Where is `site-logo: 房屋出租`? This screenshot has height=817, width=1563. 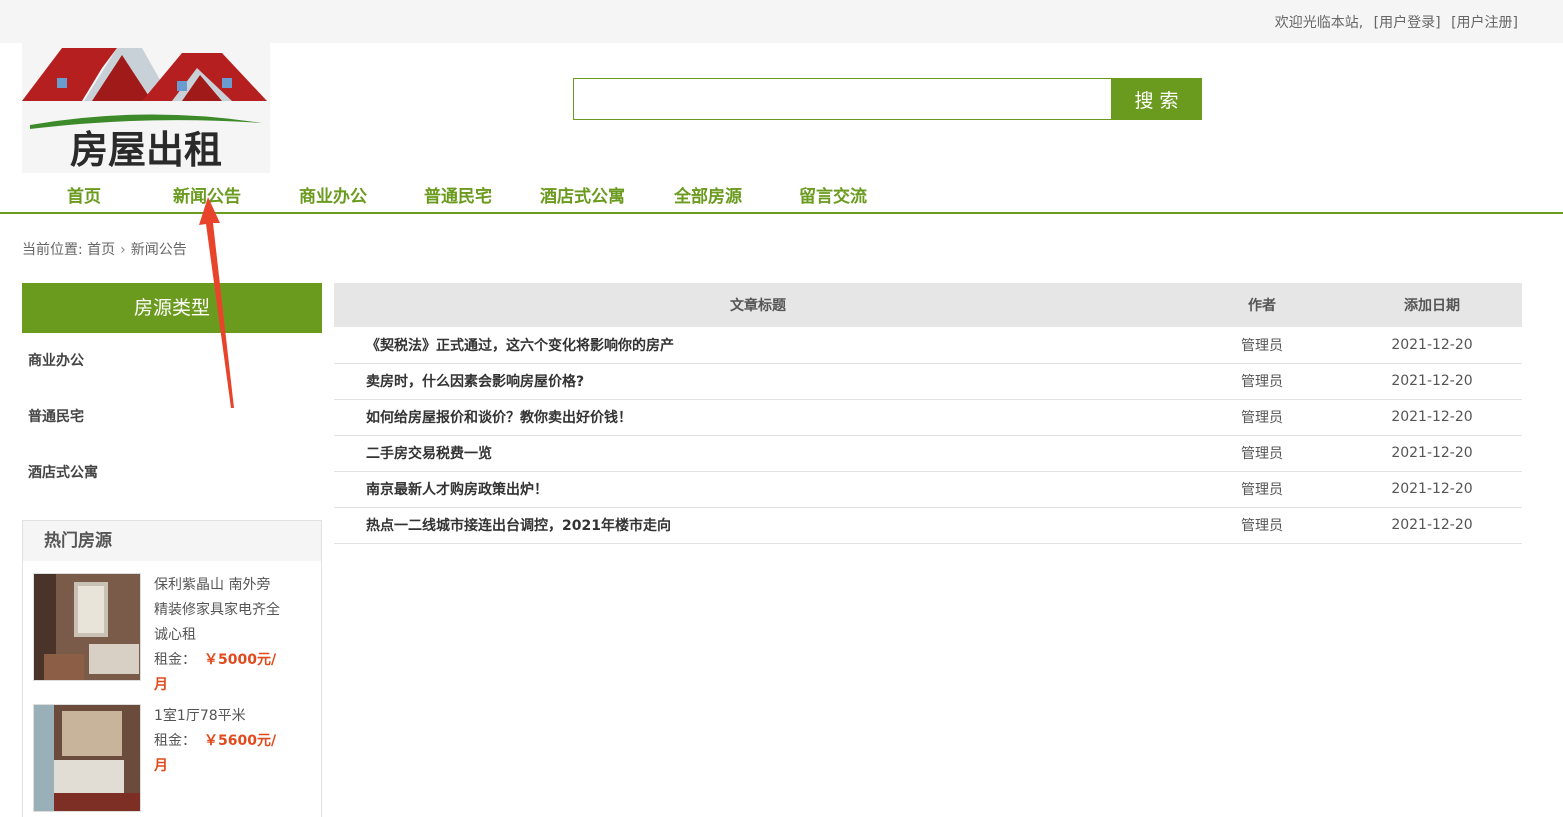 site-logo: 房屋出租 is located at coordinates (146, 108).